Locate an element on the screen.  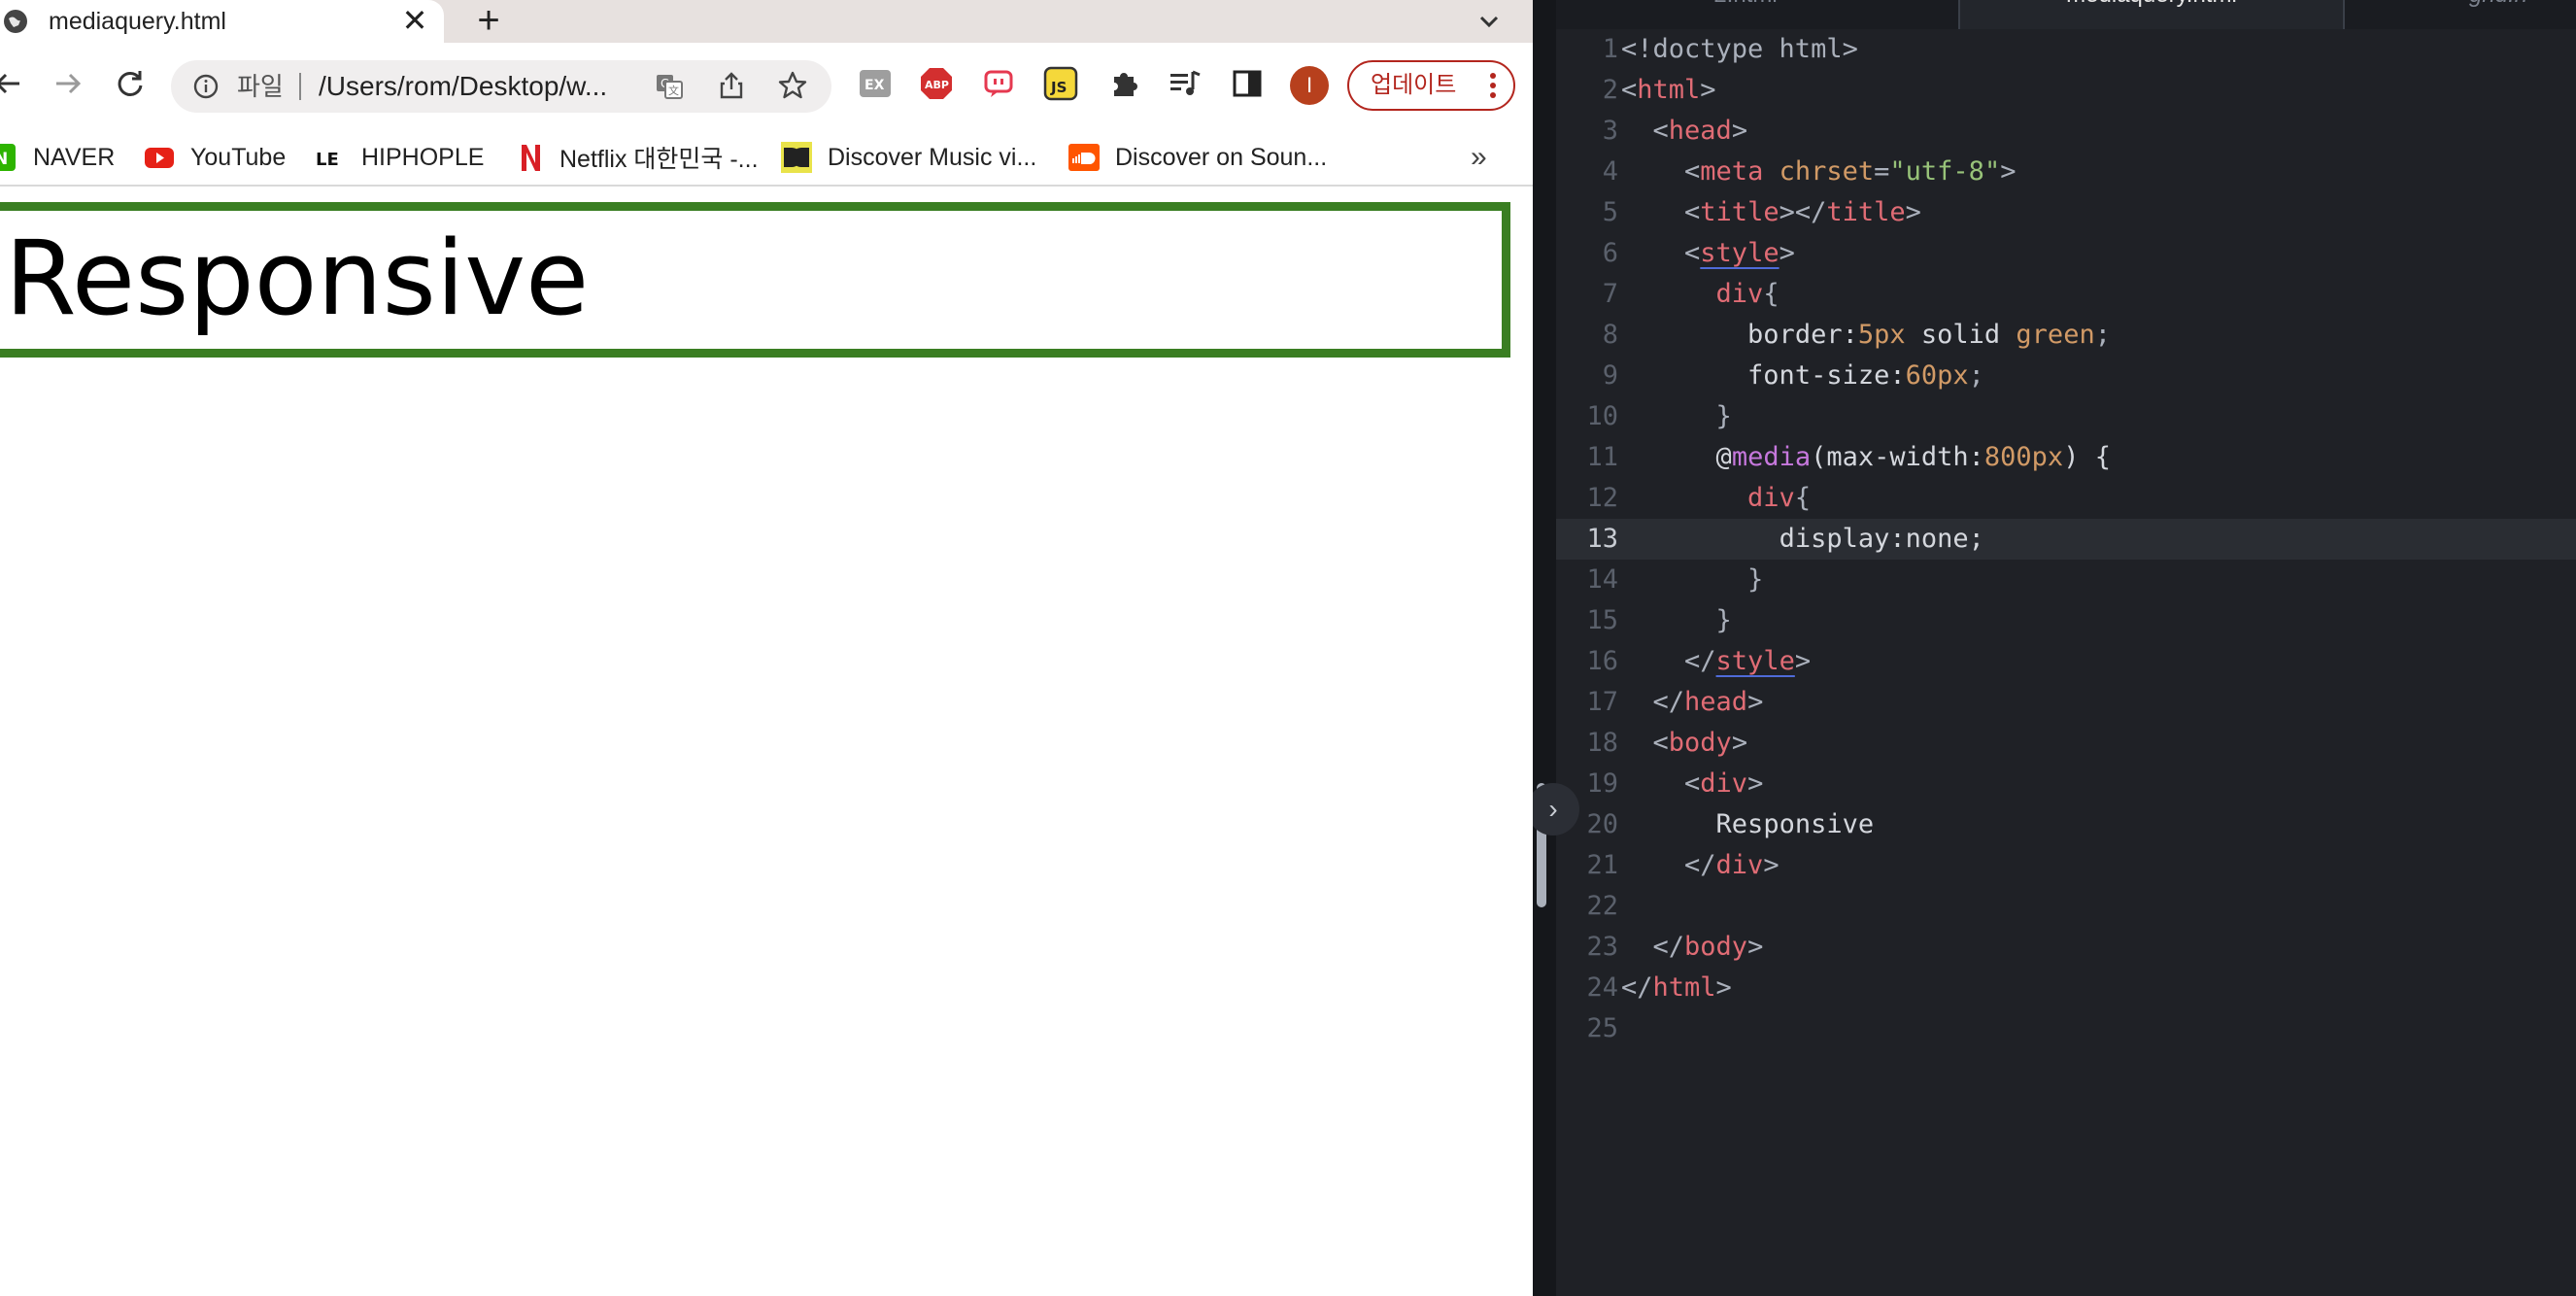
code-token: head is located at coordinates (1700, 131).